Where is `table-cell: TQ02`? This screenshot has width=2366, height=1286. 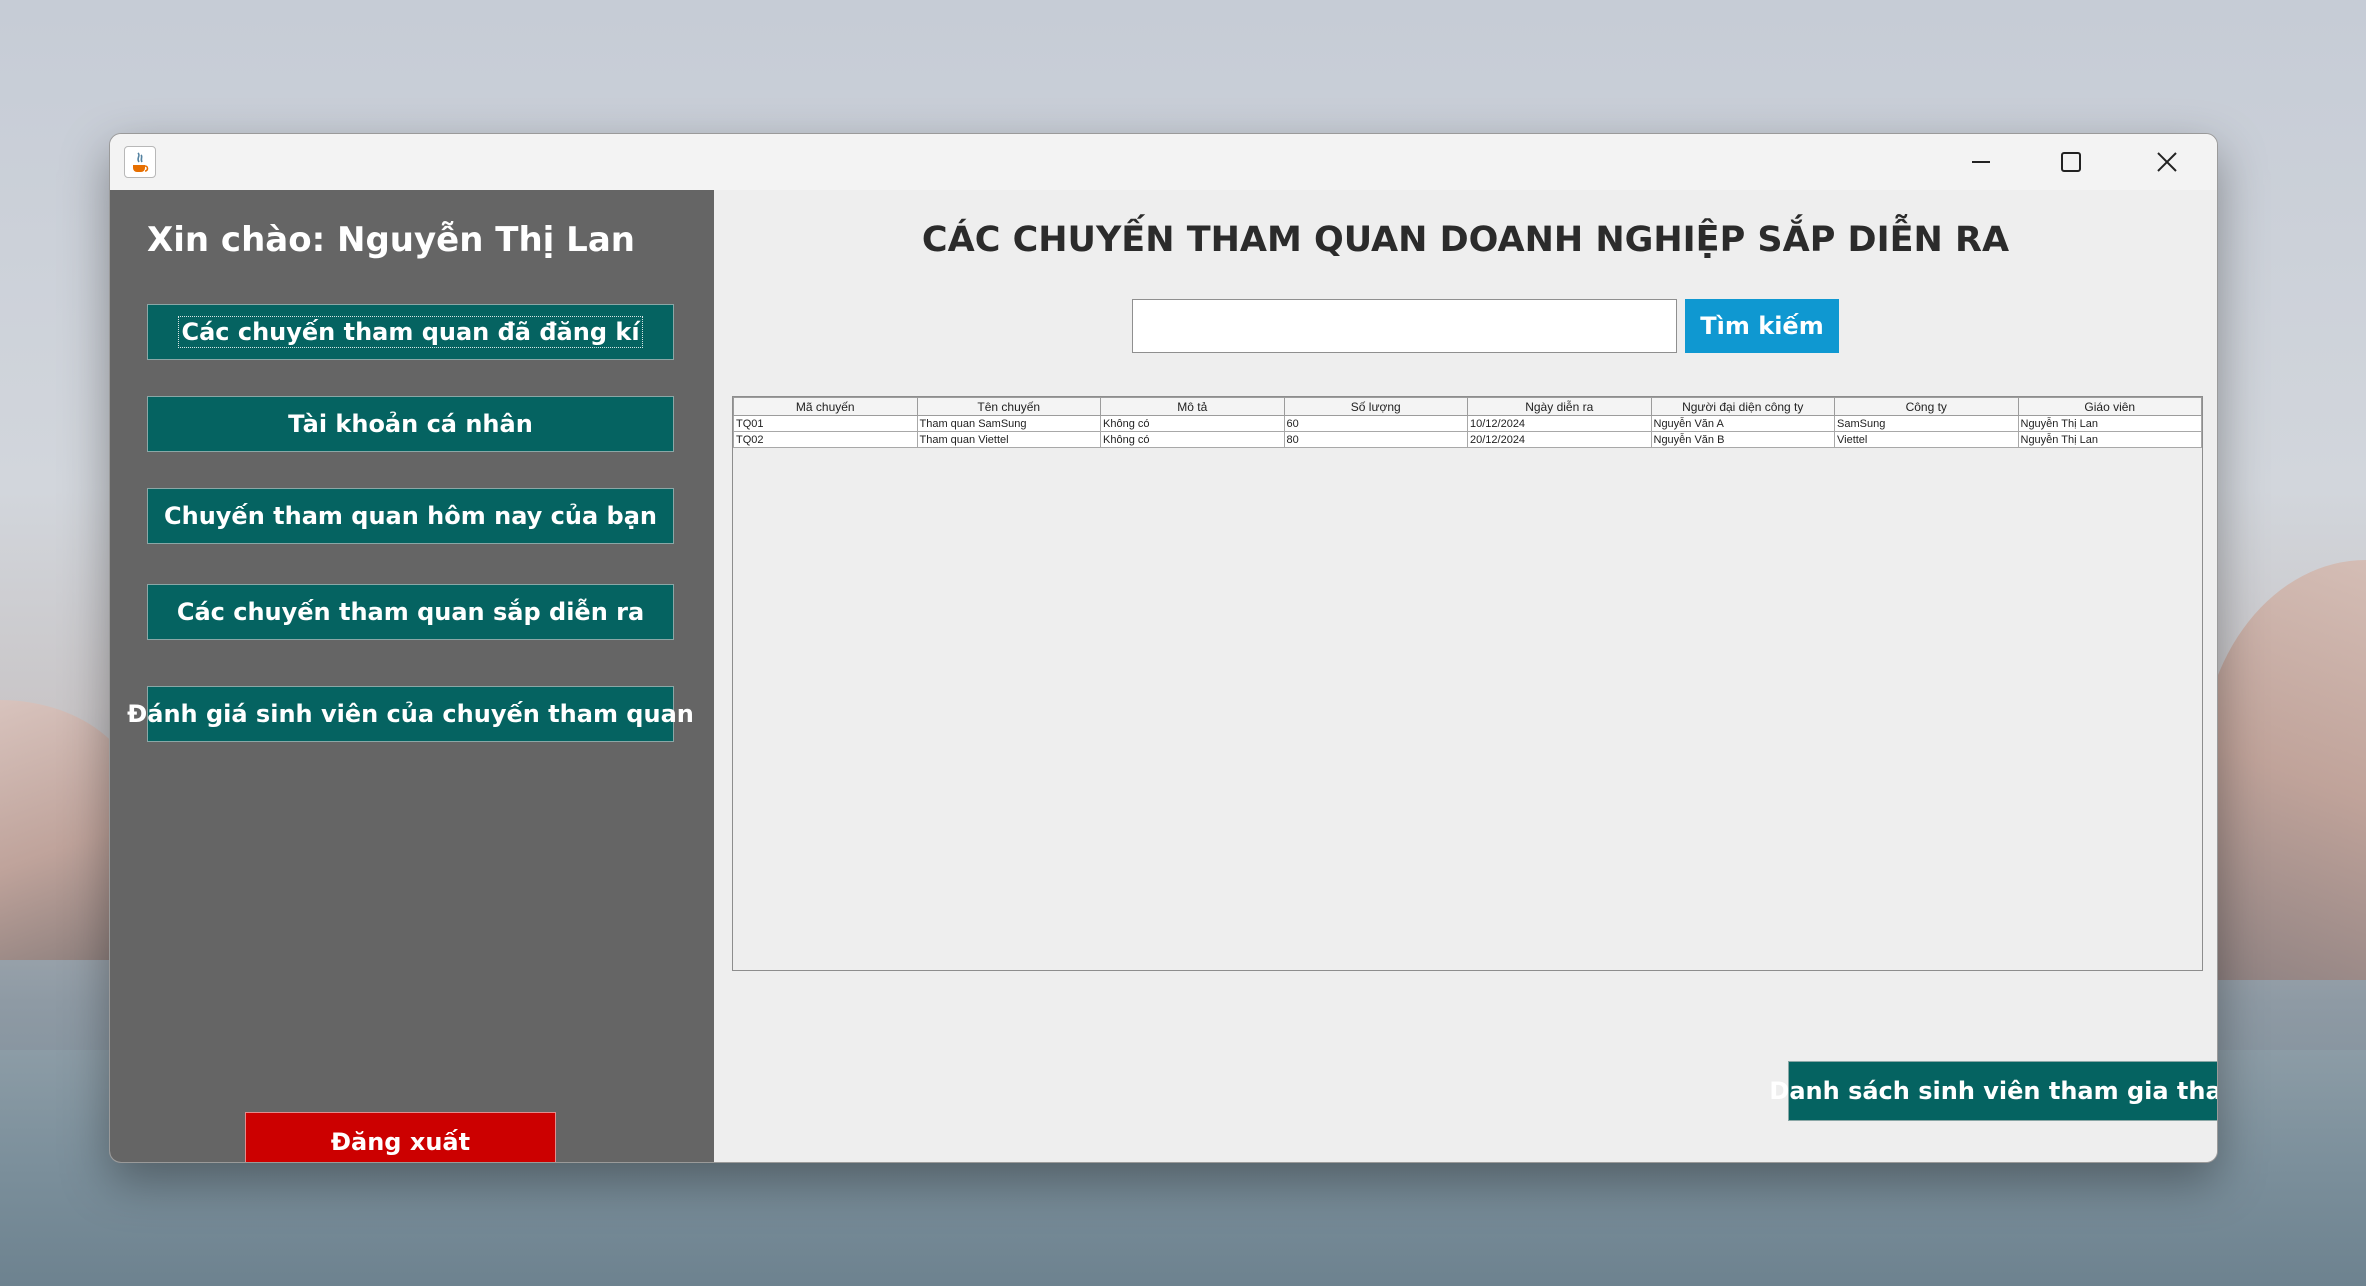
table-cell: TQ02 is located at coordinates (825, 439).